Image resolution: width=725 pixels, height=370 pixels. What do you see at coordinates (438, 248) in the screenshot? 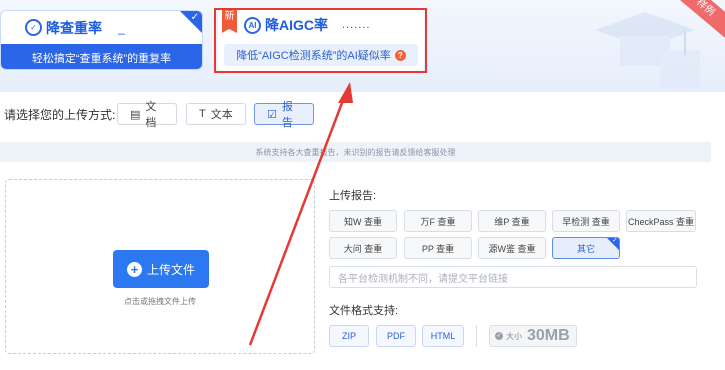
I see `report-option: PP 查重` at bounding box center [438, 248].